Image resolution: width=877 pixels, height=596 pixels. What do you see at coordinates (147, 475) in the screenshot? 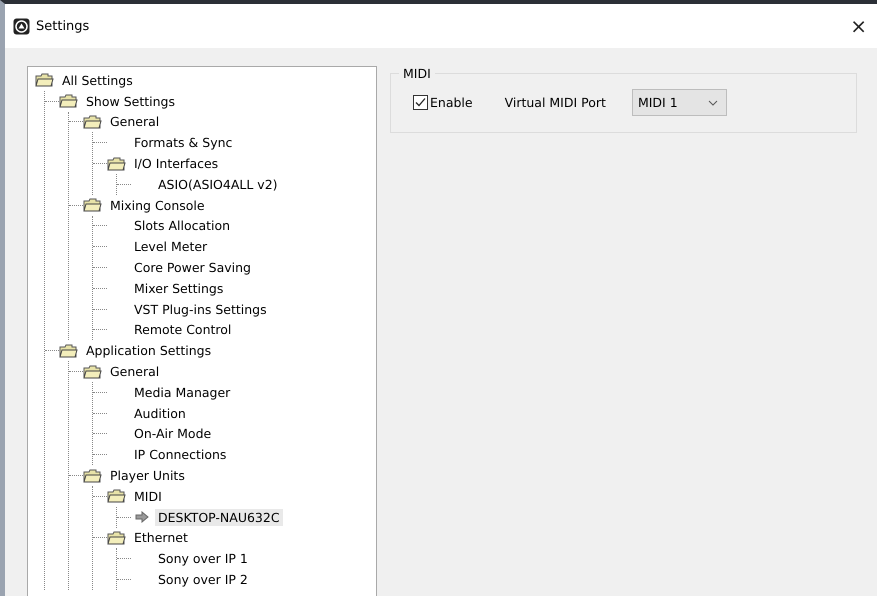
I see `tree-item: Player Units` at bounding box center [147, 475].